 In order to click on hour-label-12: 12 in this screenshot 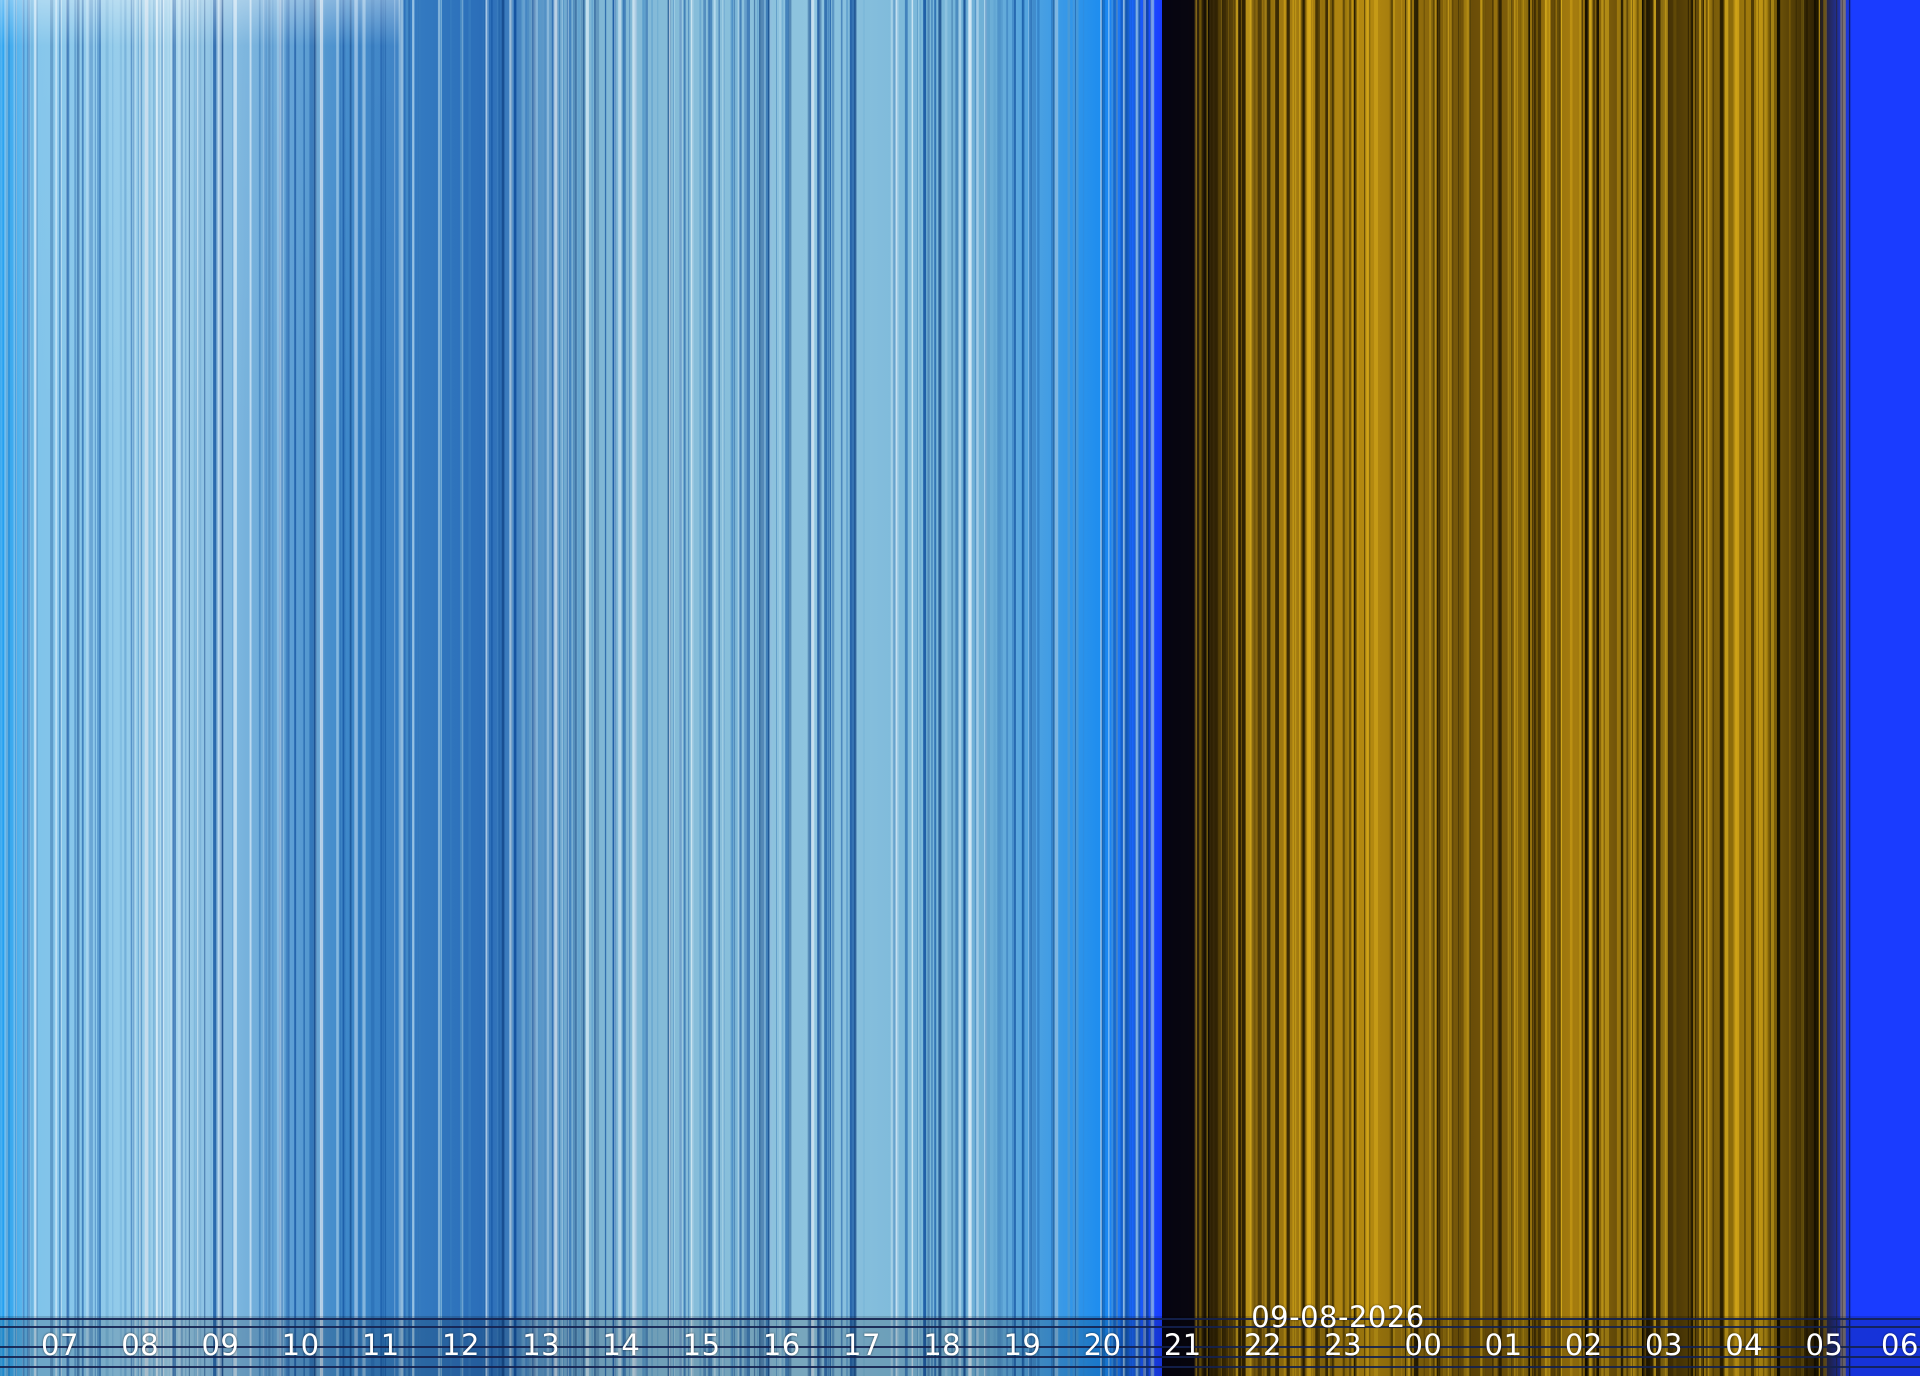, I will do `click(461, 1345)`.